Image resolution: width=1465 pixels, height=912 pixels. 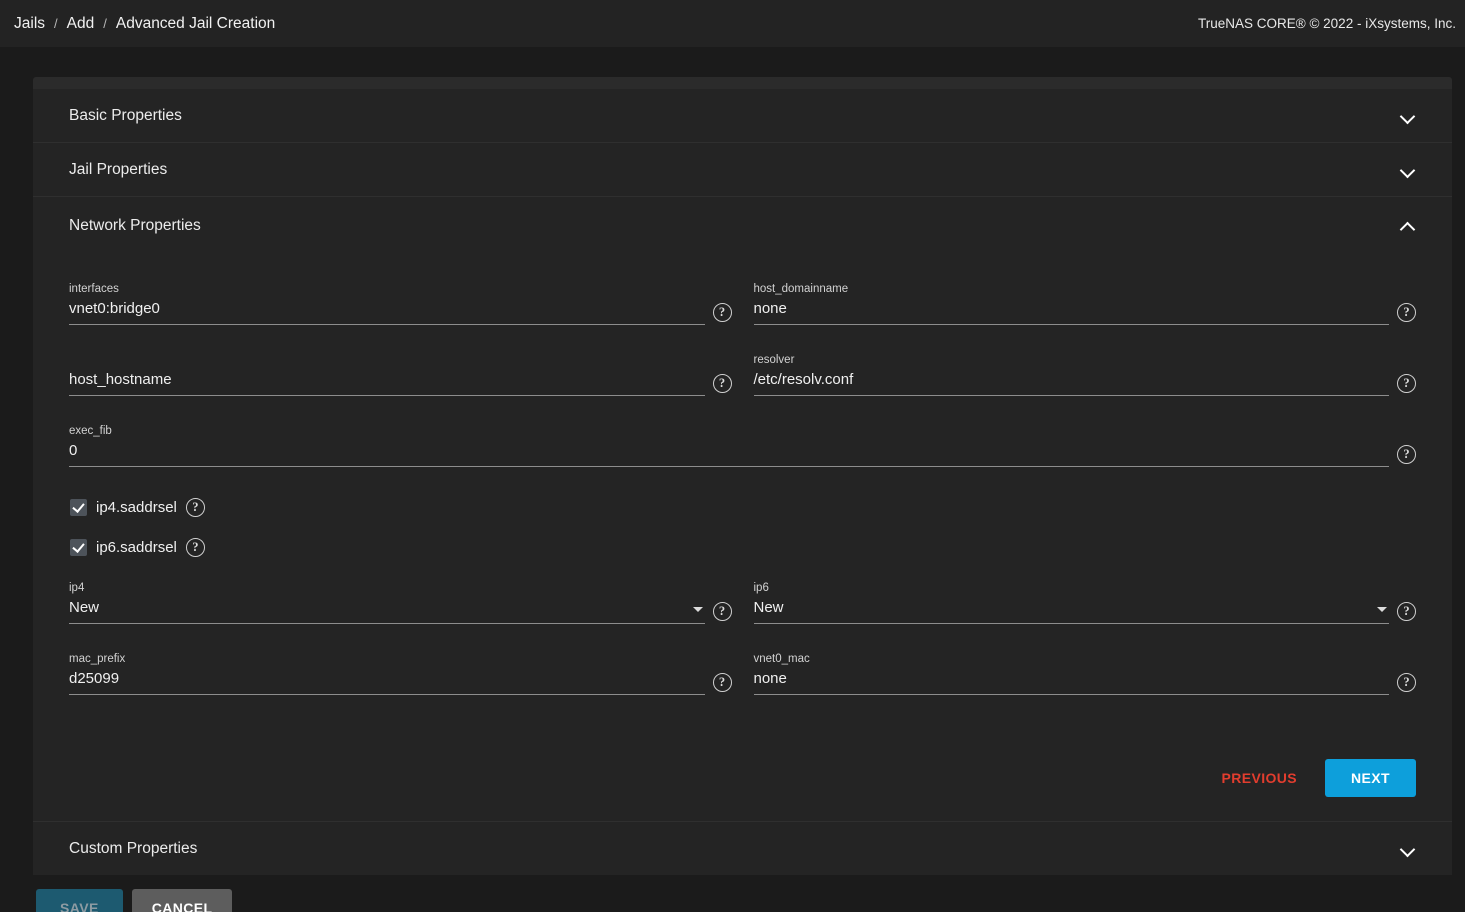 I want to click on mac-prefix-value: d25099, so click(x=94, y=678).